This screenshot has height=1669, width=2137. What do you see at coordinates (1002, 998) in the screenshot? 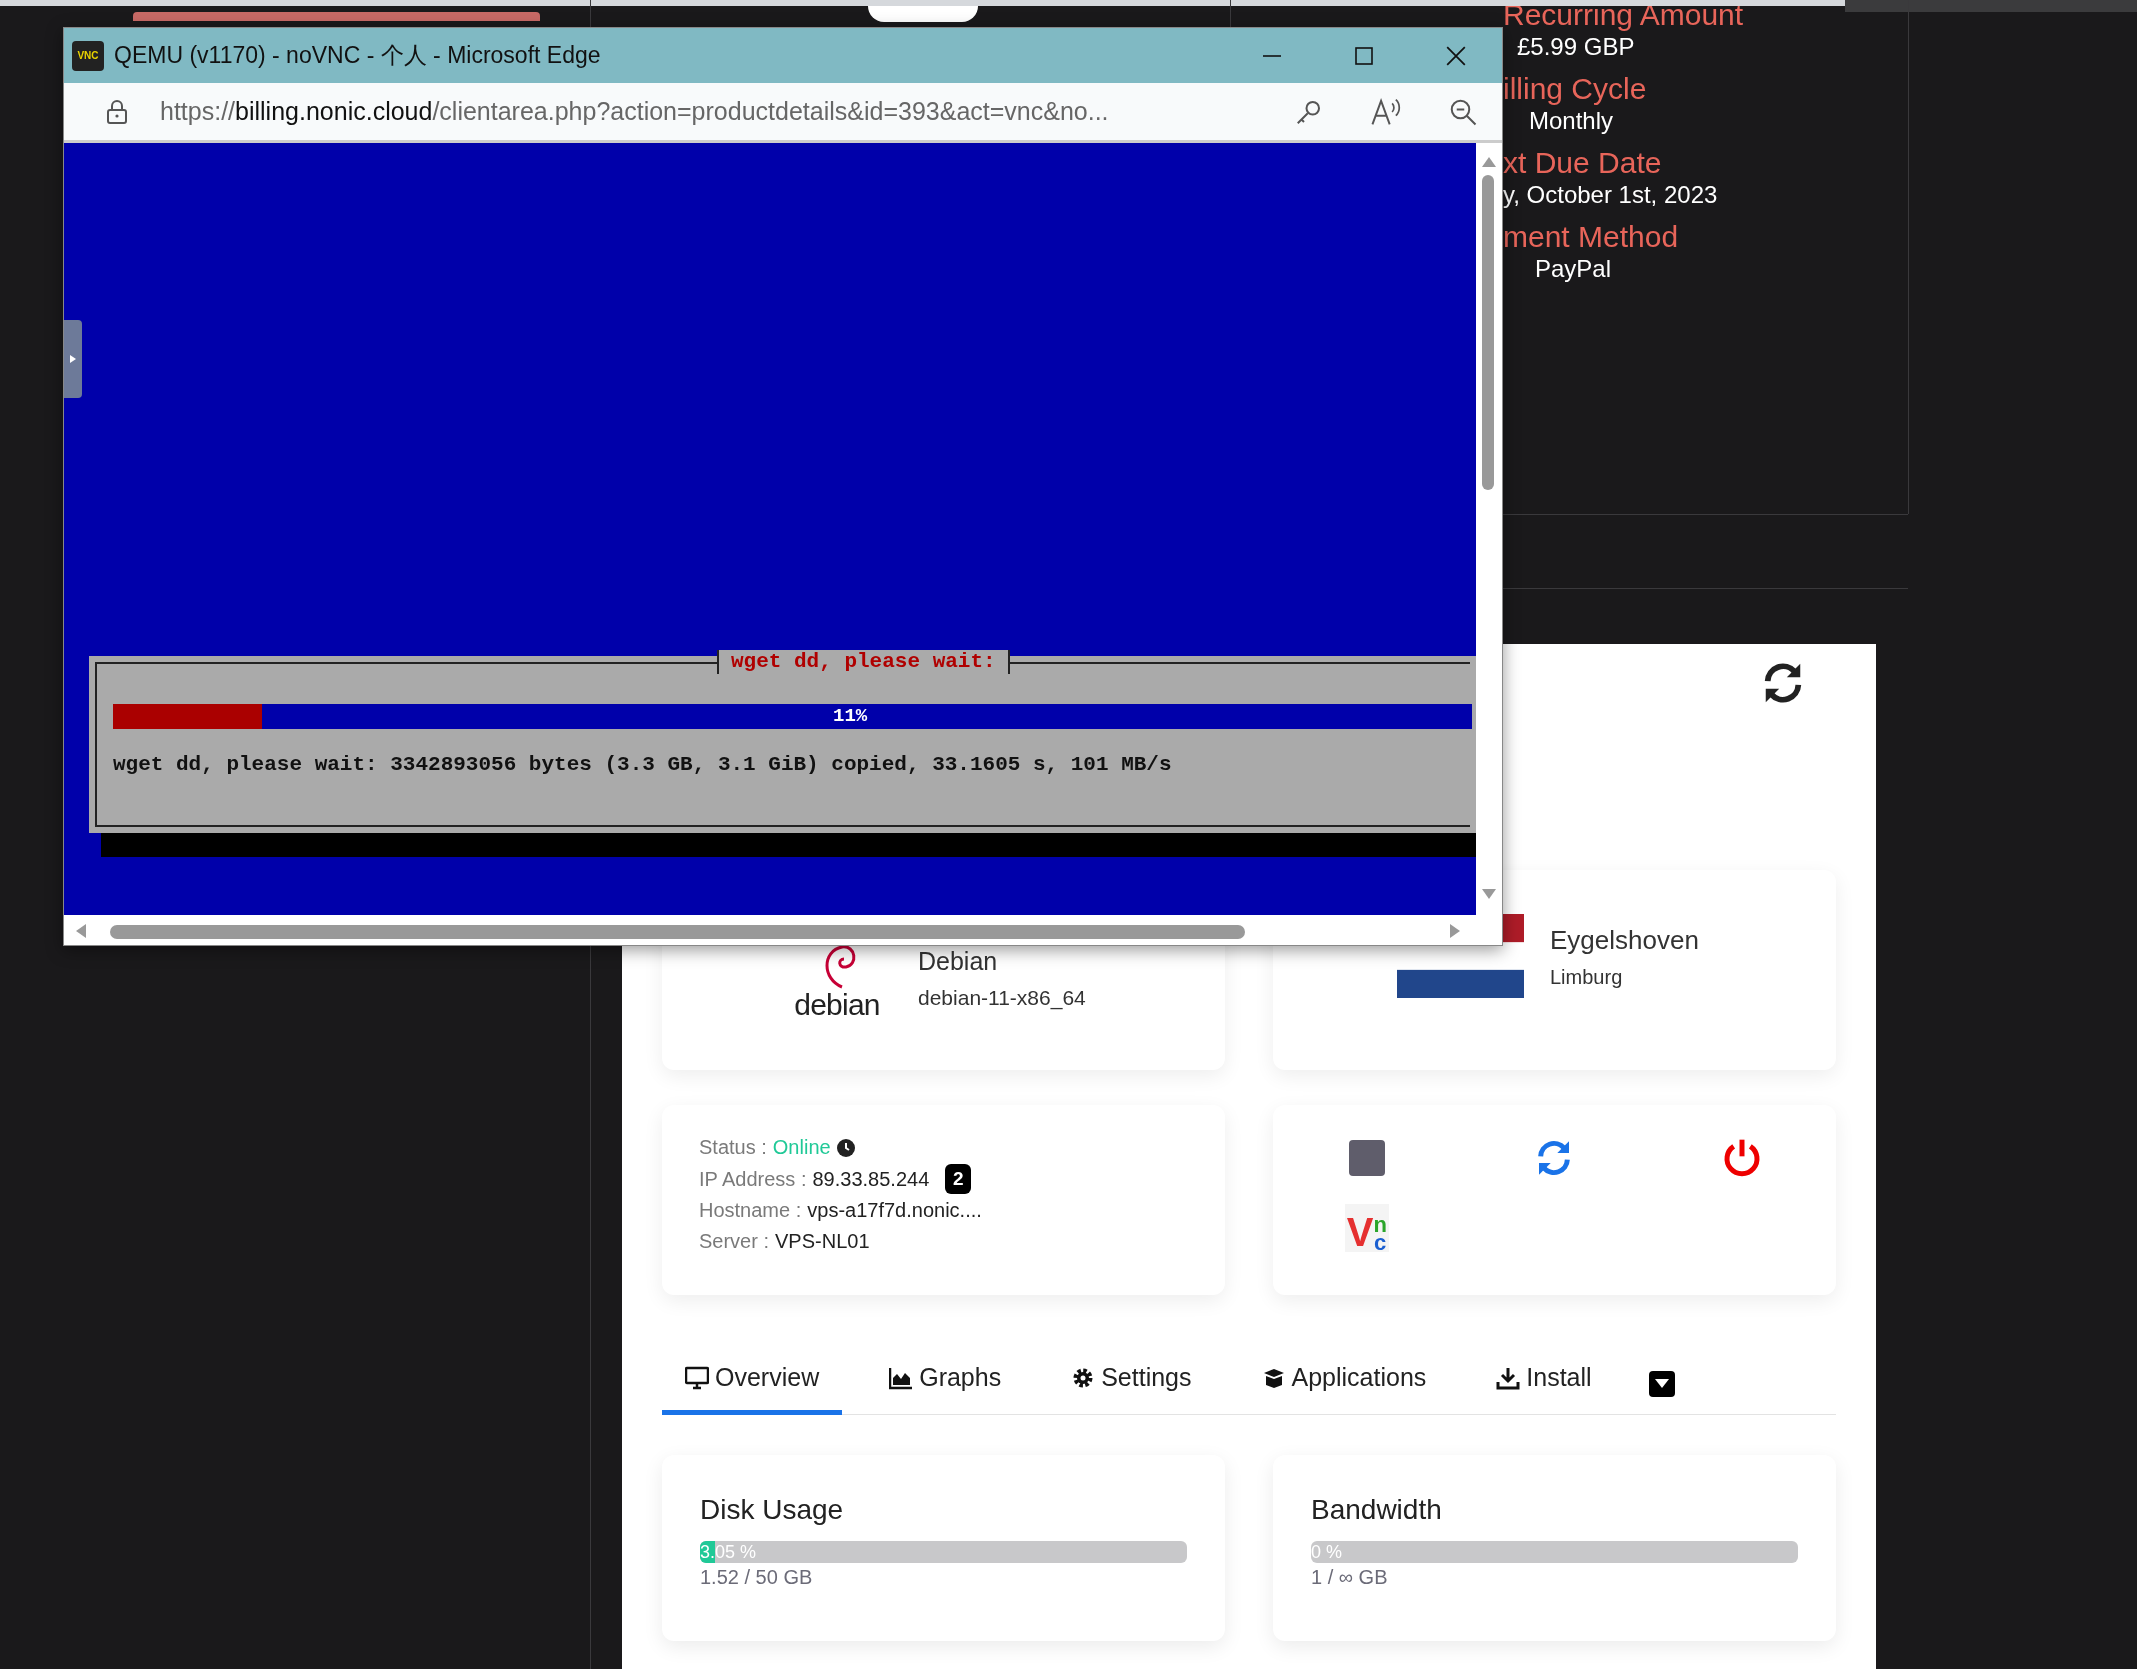
I see `os-template: debian-11-x86_64` at bounding box center [1002, 998].